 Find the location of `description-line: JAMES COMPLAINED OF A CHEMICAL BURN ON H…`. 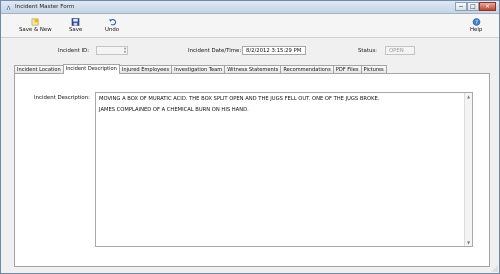

description-line: JAMES COMPLAINED OF A CHEMICAL BURN ON H… is located at coordinates (174, 110).